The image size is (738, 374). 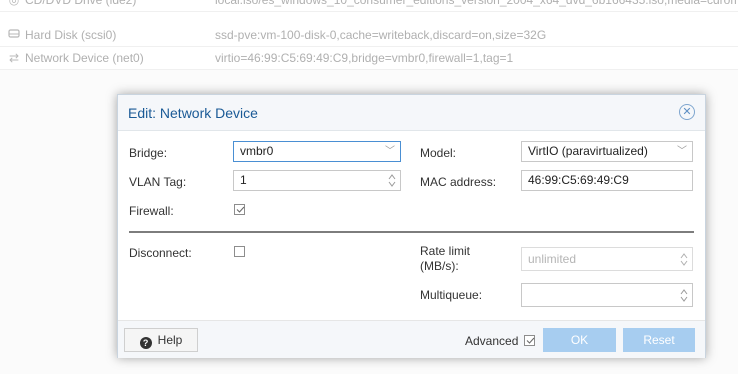 What do you see at coordinates (243, 180) in the screenshot?
I see `vlan-tag-value: 1` at bounding box center [243, 180].